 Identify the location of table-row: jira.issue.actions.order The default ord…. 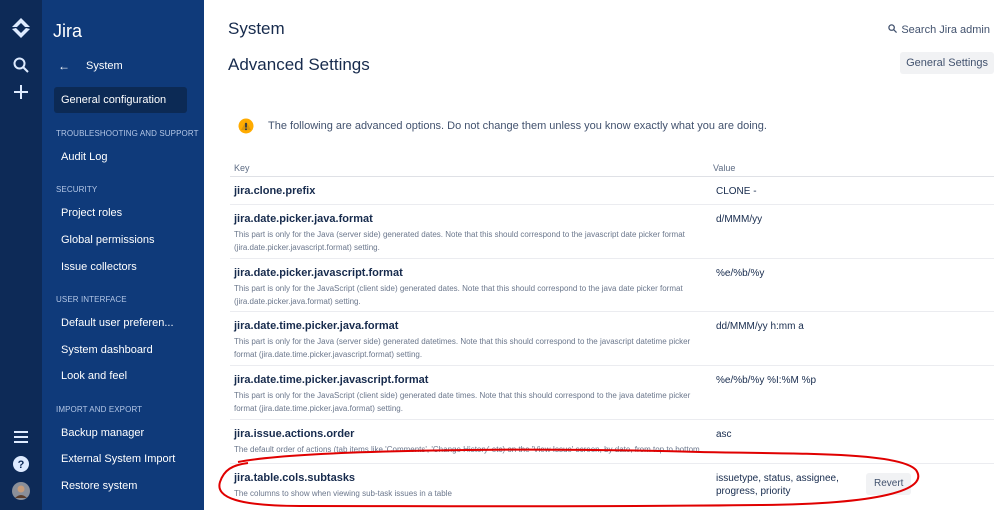
(612, 442).